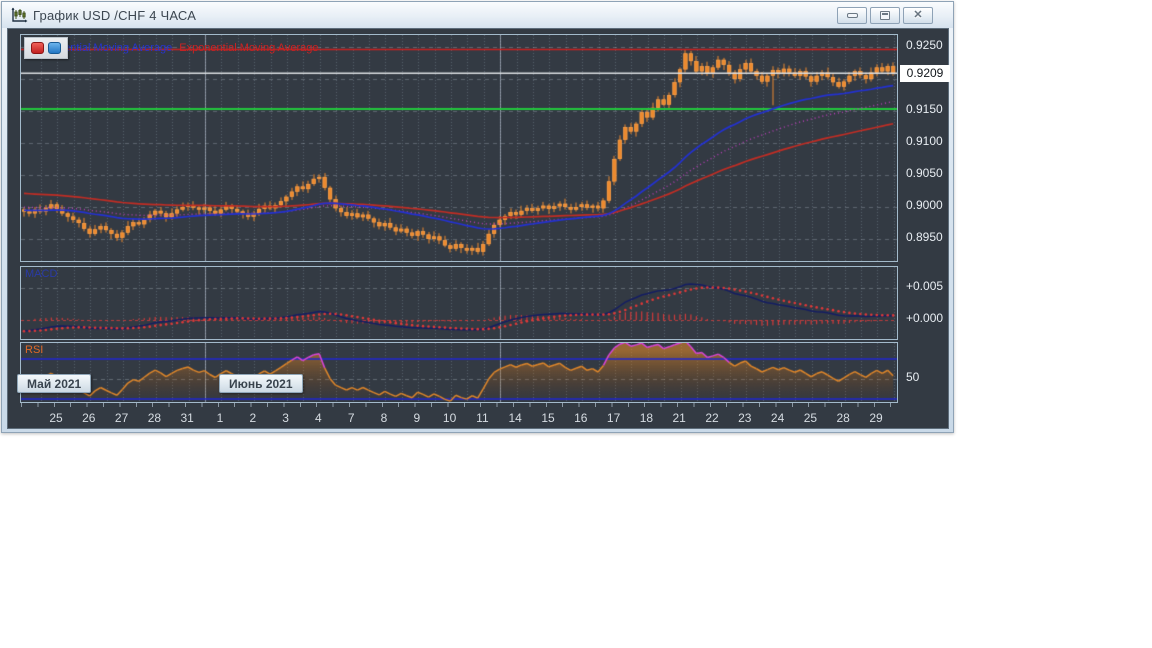 This screenshot has height=648, width=1152. What do you see at coordinates (924, 237) in the screenshot?
I see `price-tick-label: 0.8950` at bounding box center [924, 237].